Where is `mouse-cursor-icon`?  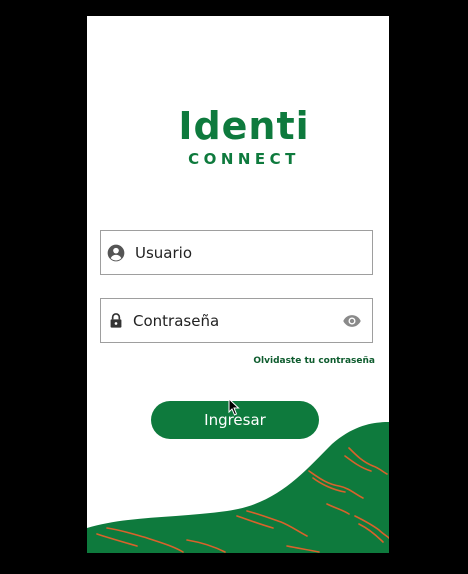
mouse-cursor-icon is located at coordinates (234, 407).